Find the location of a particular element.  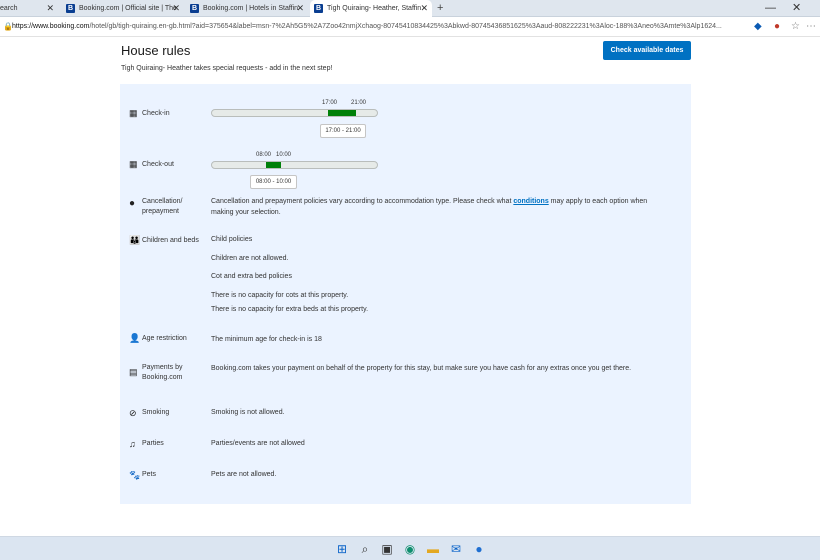

start-icon: ⊞ is located at coordinates (342, 549).